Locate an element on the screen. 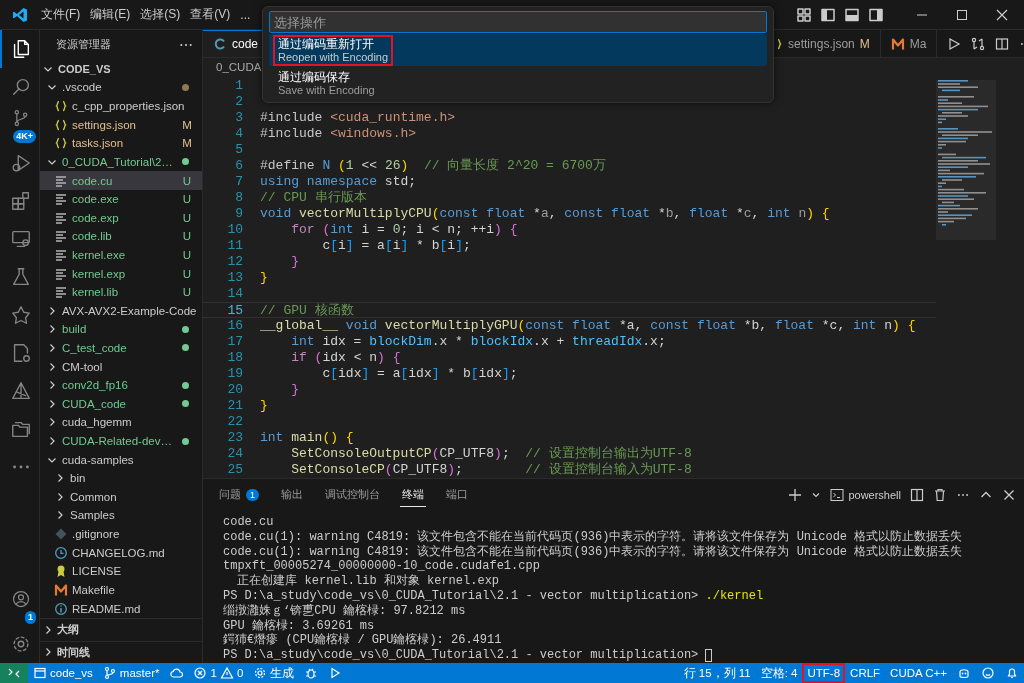  code-line: if (idx < n) { is located at coordinates (345, 358).